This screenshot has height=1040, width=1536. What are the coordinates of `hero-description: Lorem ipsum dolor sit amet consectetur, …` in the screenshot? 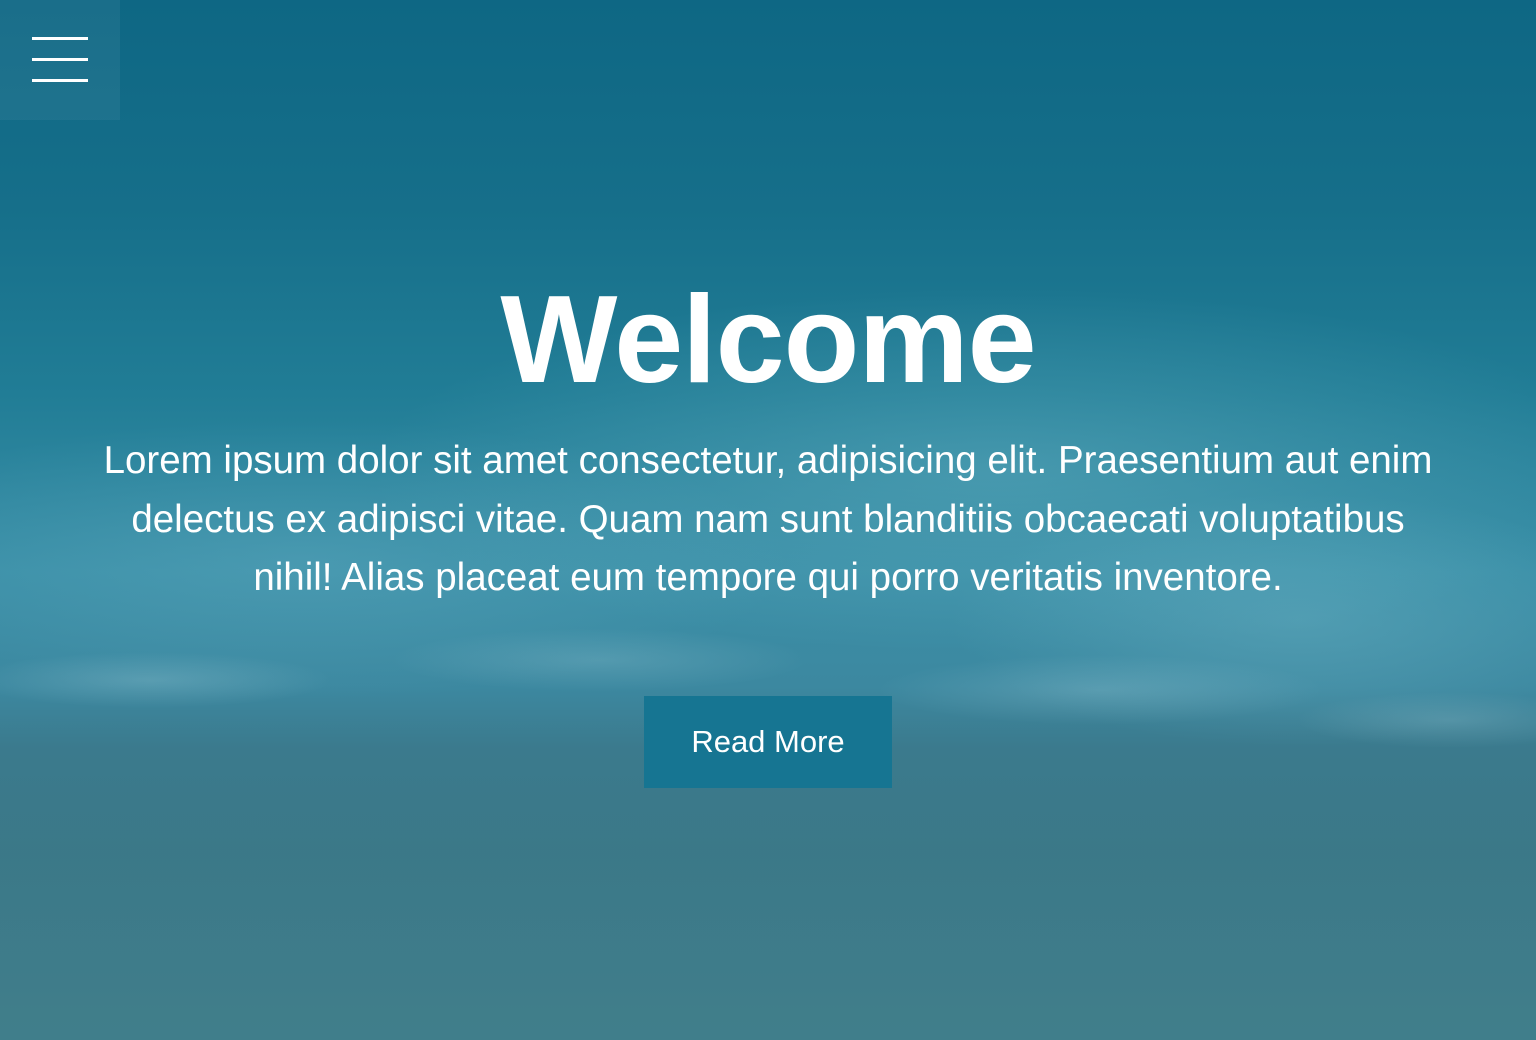 It's located at (768, 519).